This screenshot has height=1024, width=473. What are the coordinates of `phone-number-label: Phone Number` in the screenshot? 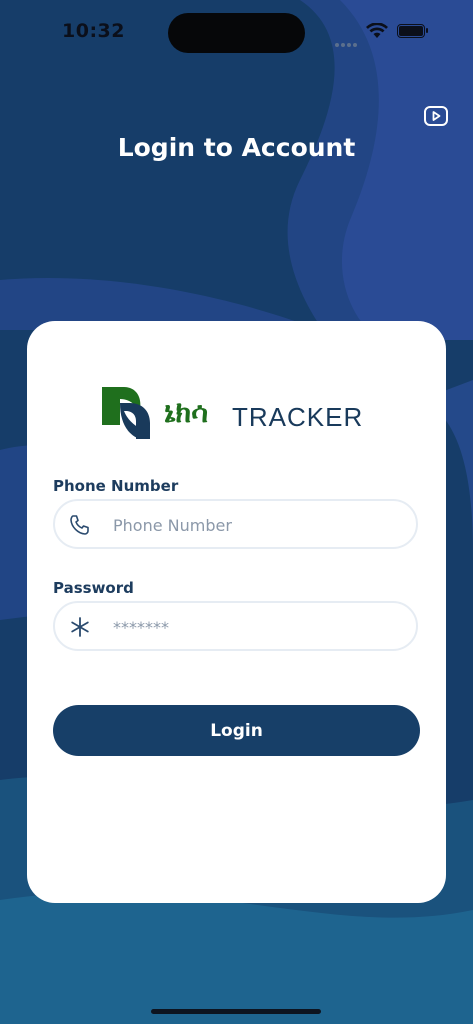 It's located at (116, 486).